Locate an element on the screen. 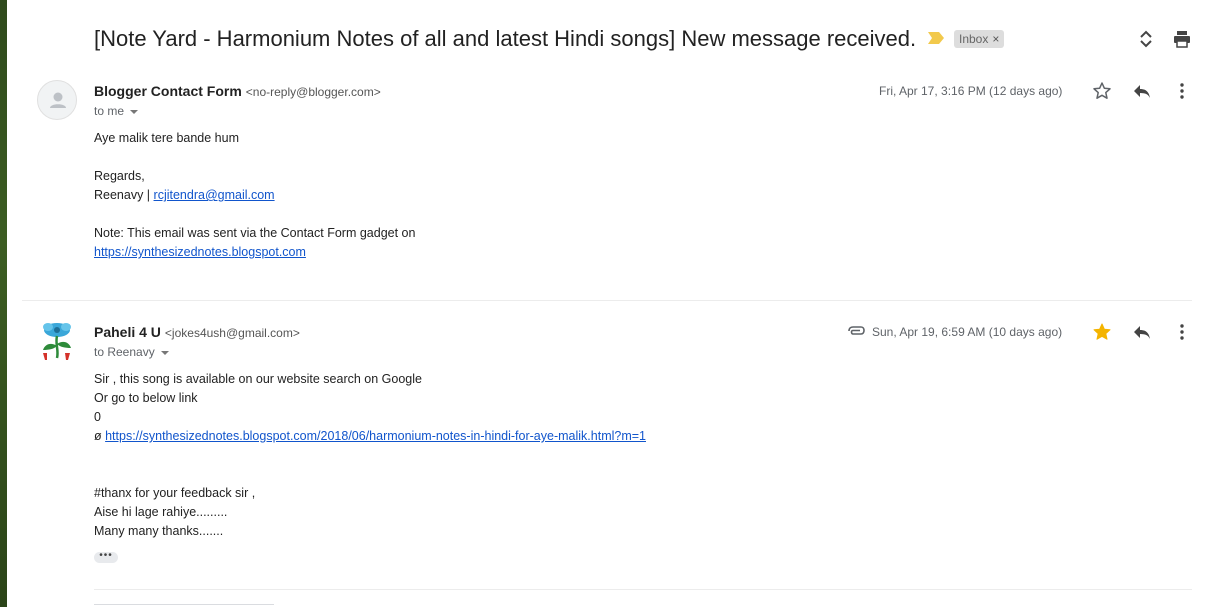 This screenshot has height=608, width=1206. email-link: rcjitendra@gmail.com is located at coordinates (214, 195).